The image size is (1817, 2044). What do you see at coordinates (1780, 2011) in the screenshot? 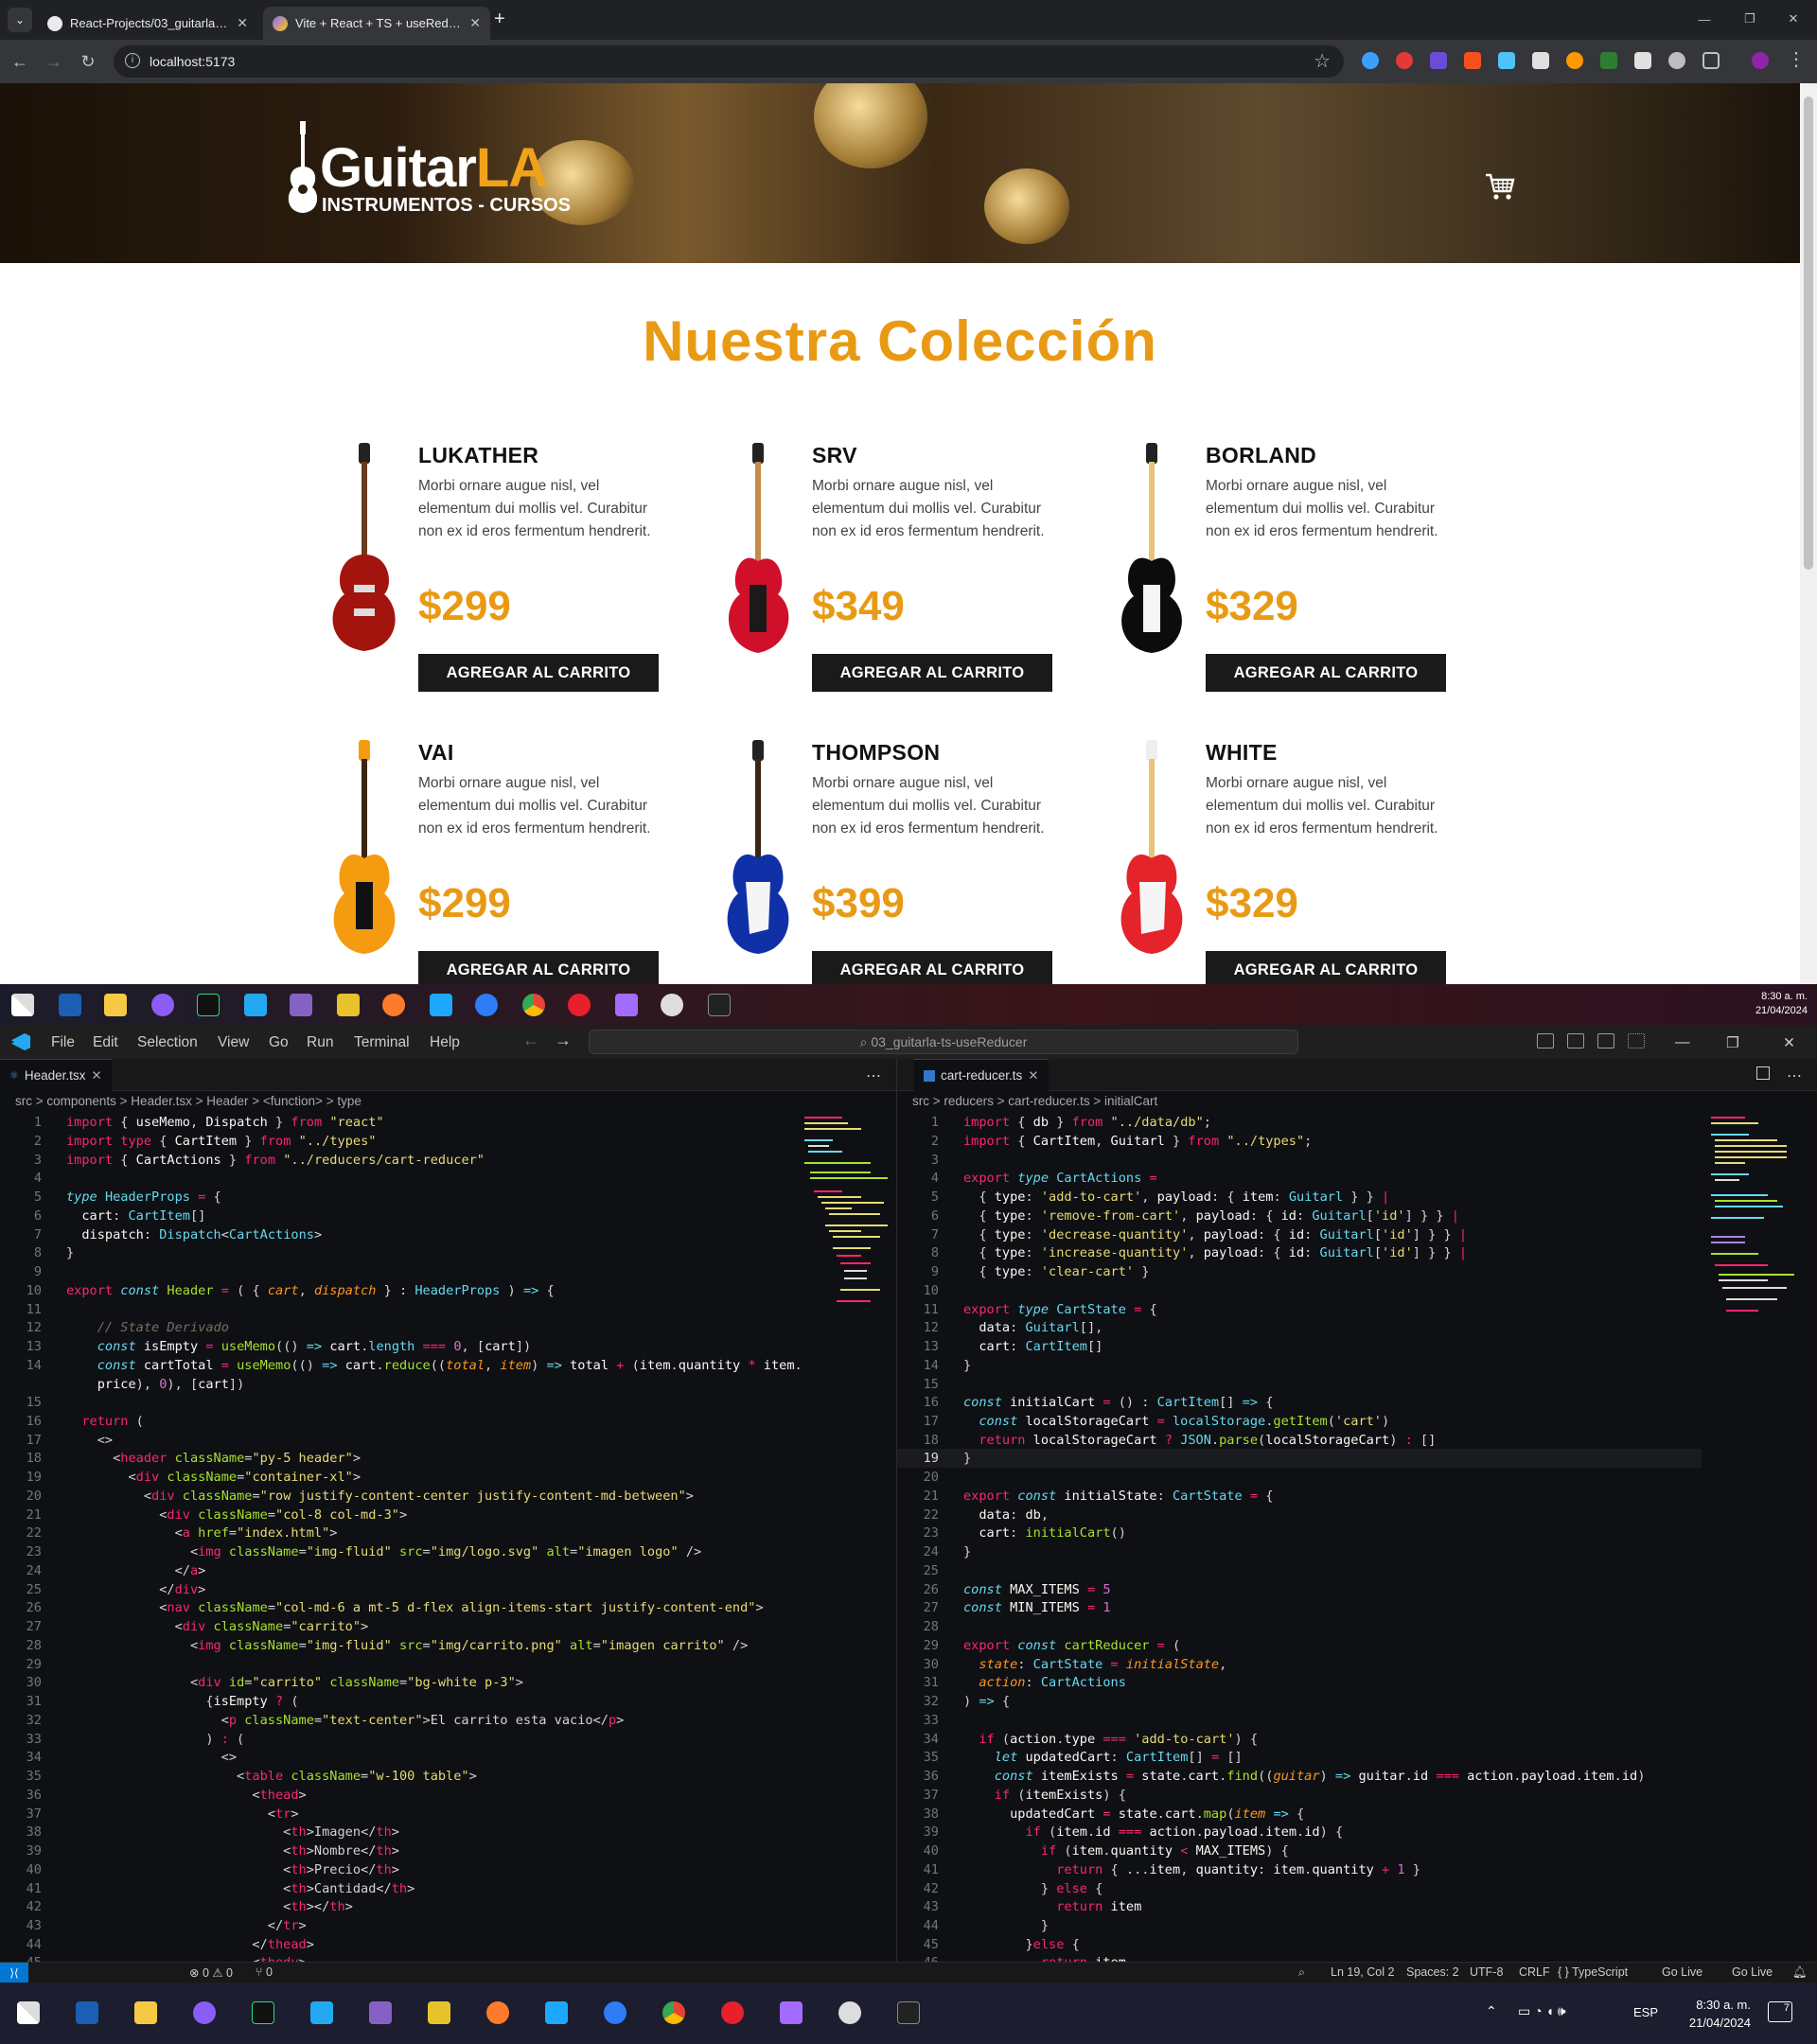
I see `notification-center-icon: 7` at bounding box center [1780, 2011].